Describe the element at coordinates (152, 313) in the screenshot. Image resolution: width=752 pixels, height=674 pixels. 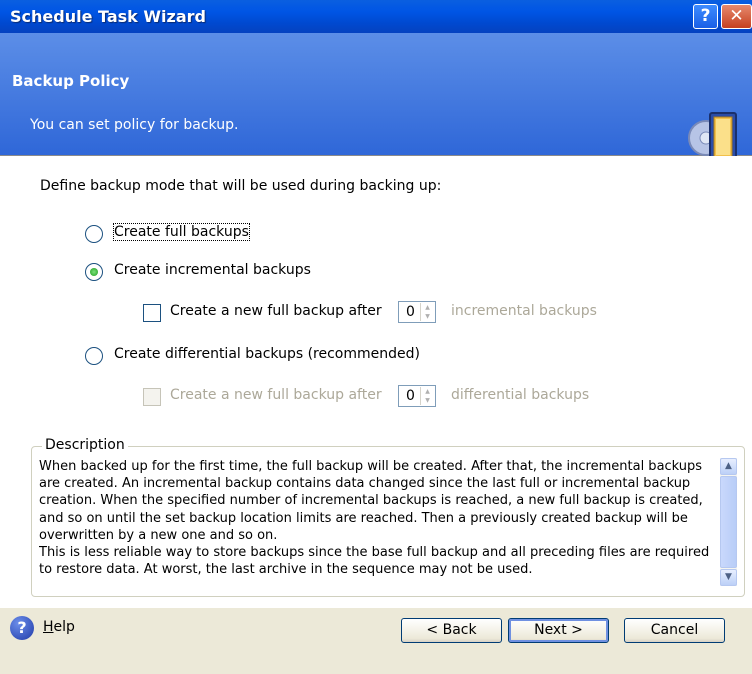
I see `incremental-new-full-checkbox` at that location.